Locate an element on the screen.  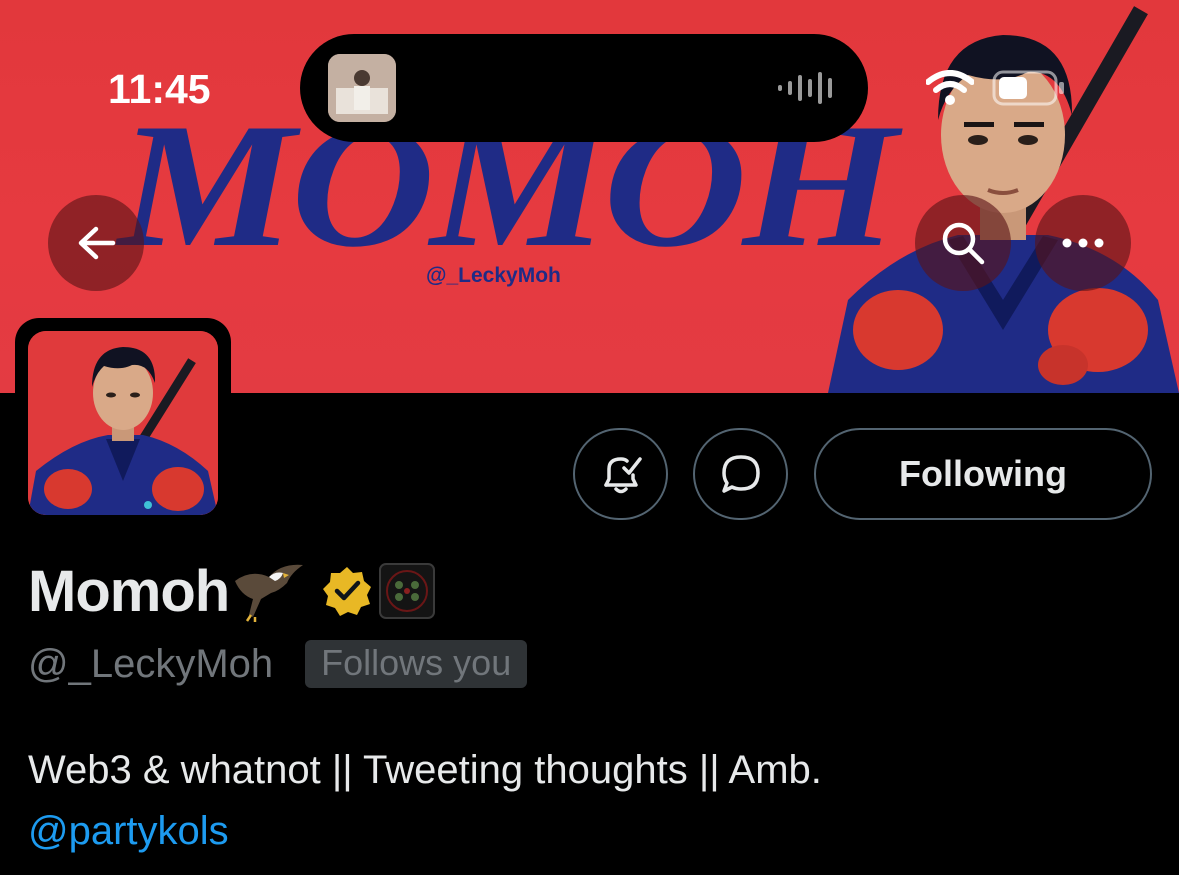
search-icon is located at coordinates (963, 243).